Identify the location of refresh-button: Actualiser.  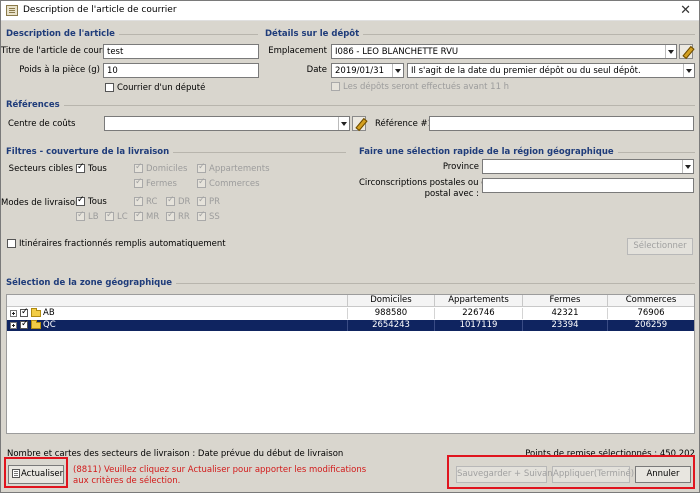
(36, 474).